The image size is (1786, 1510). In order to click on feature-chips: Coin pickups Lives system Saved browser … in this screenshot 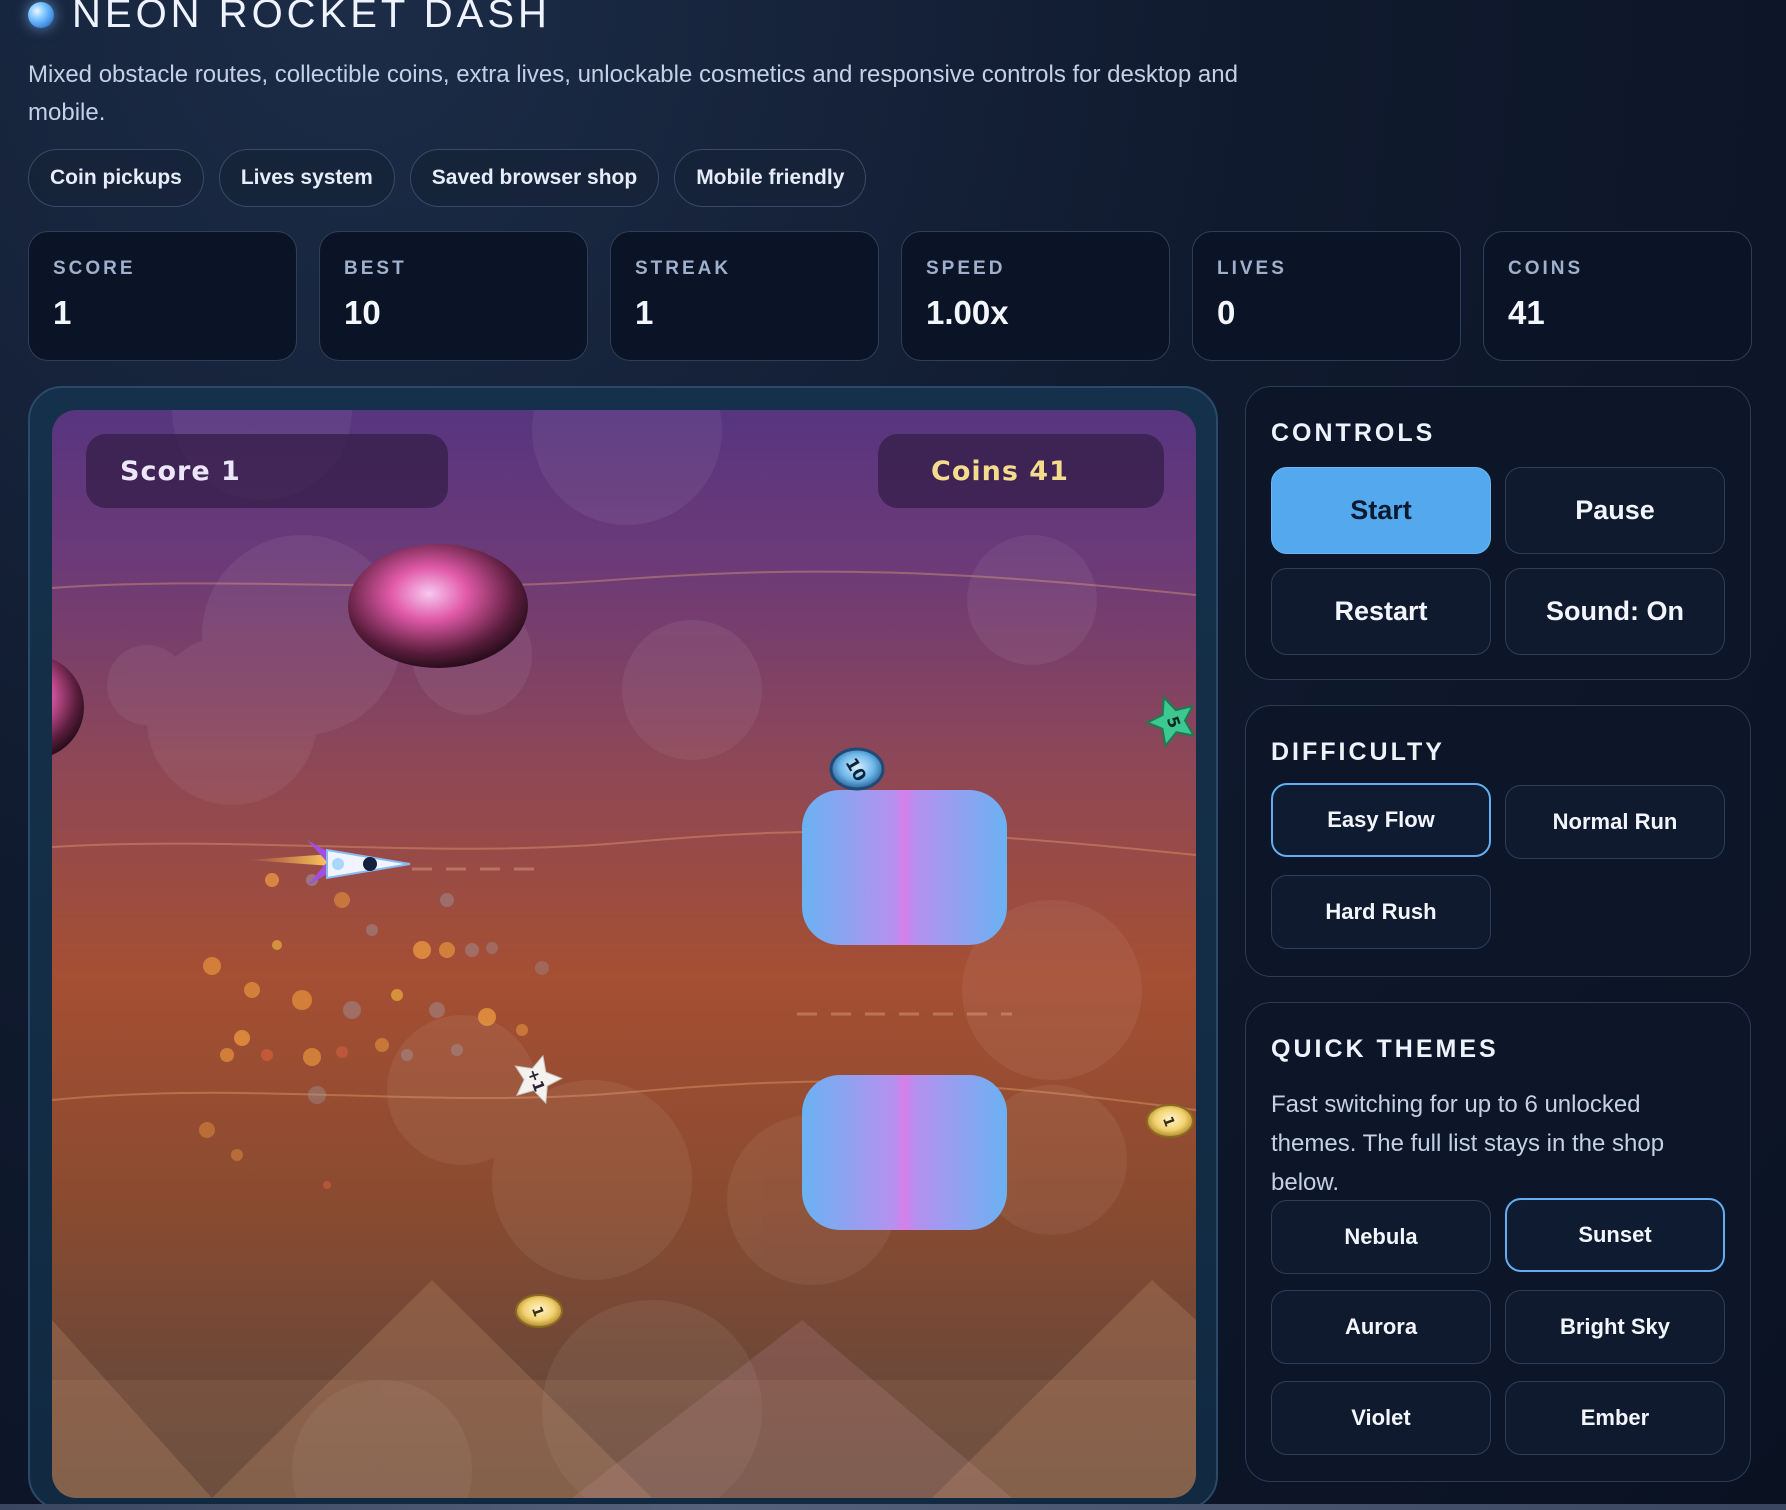, I will do `click(447, 178)`.